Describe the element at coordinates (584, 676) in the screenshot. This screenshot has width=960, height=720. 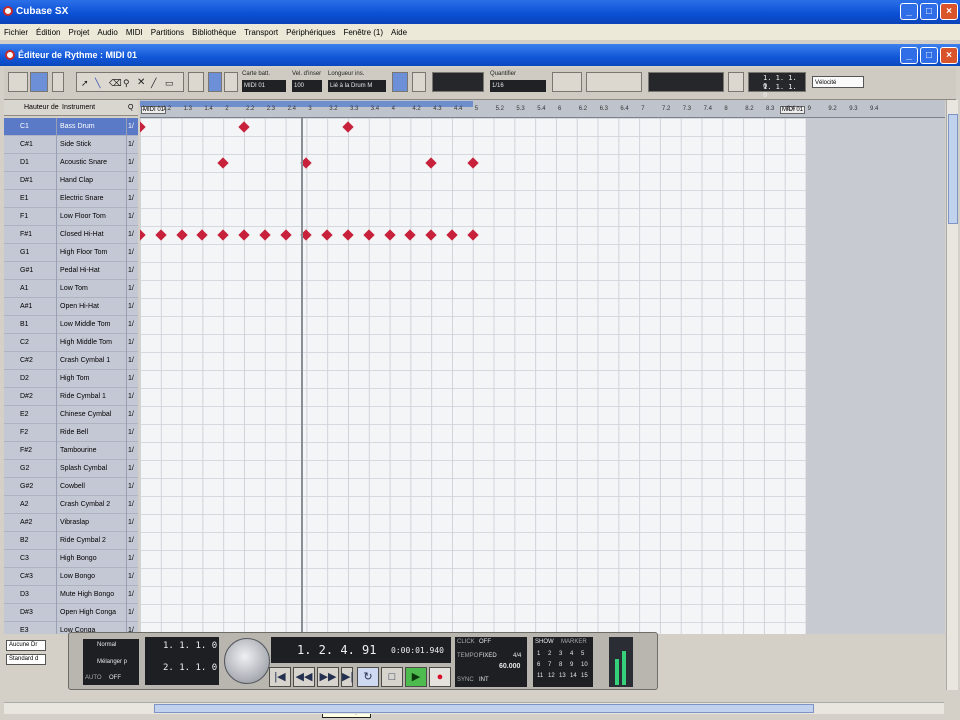
I see `marker-button: 15` at that location.